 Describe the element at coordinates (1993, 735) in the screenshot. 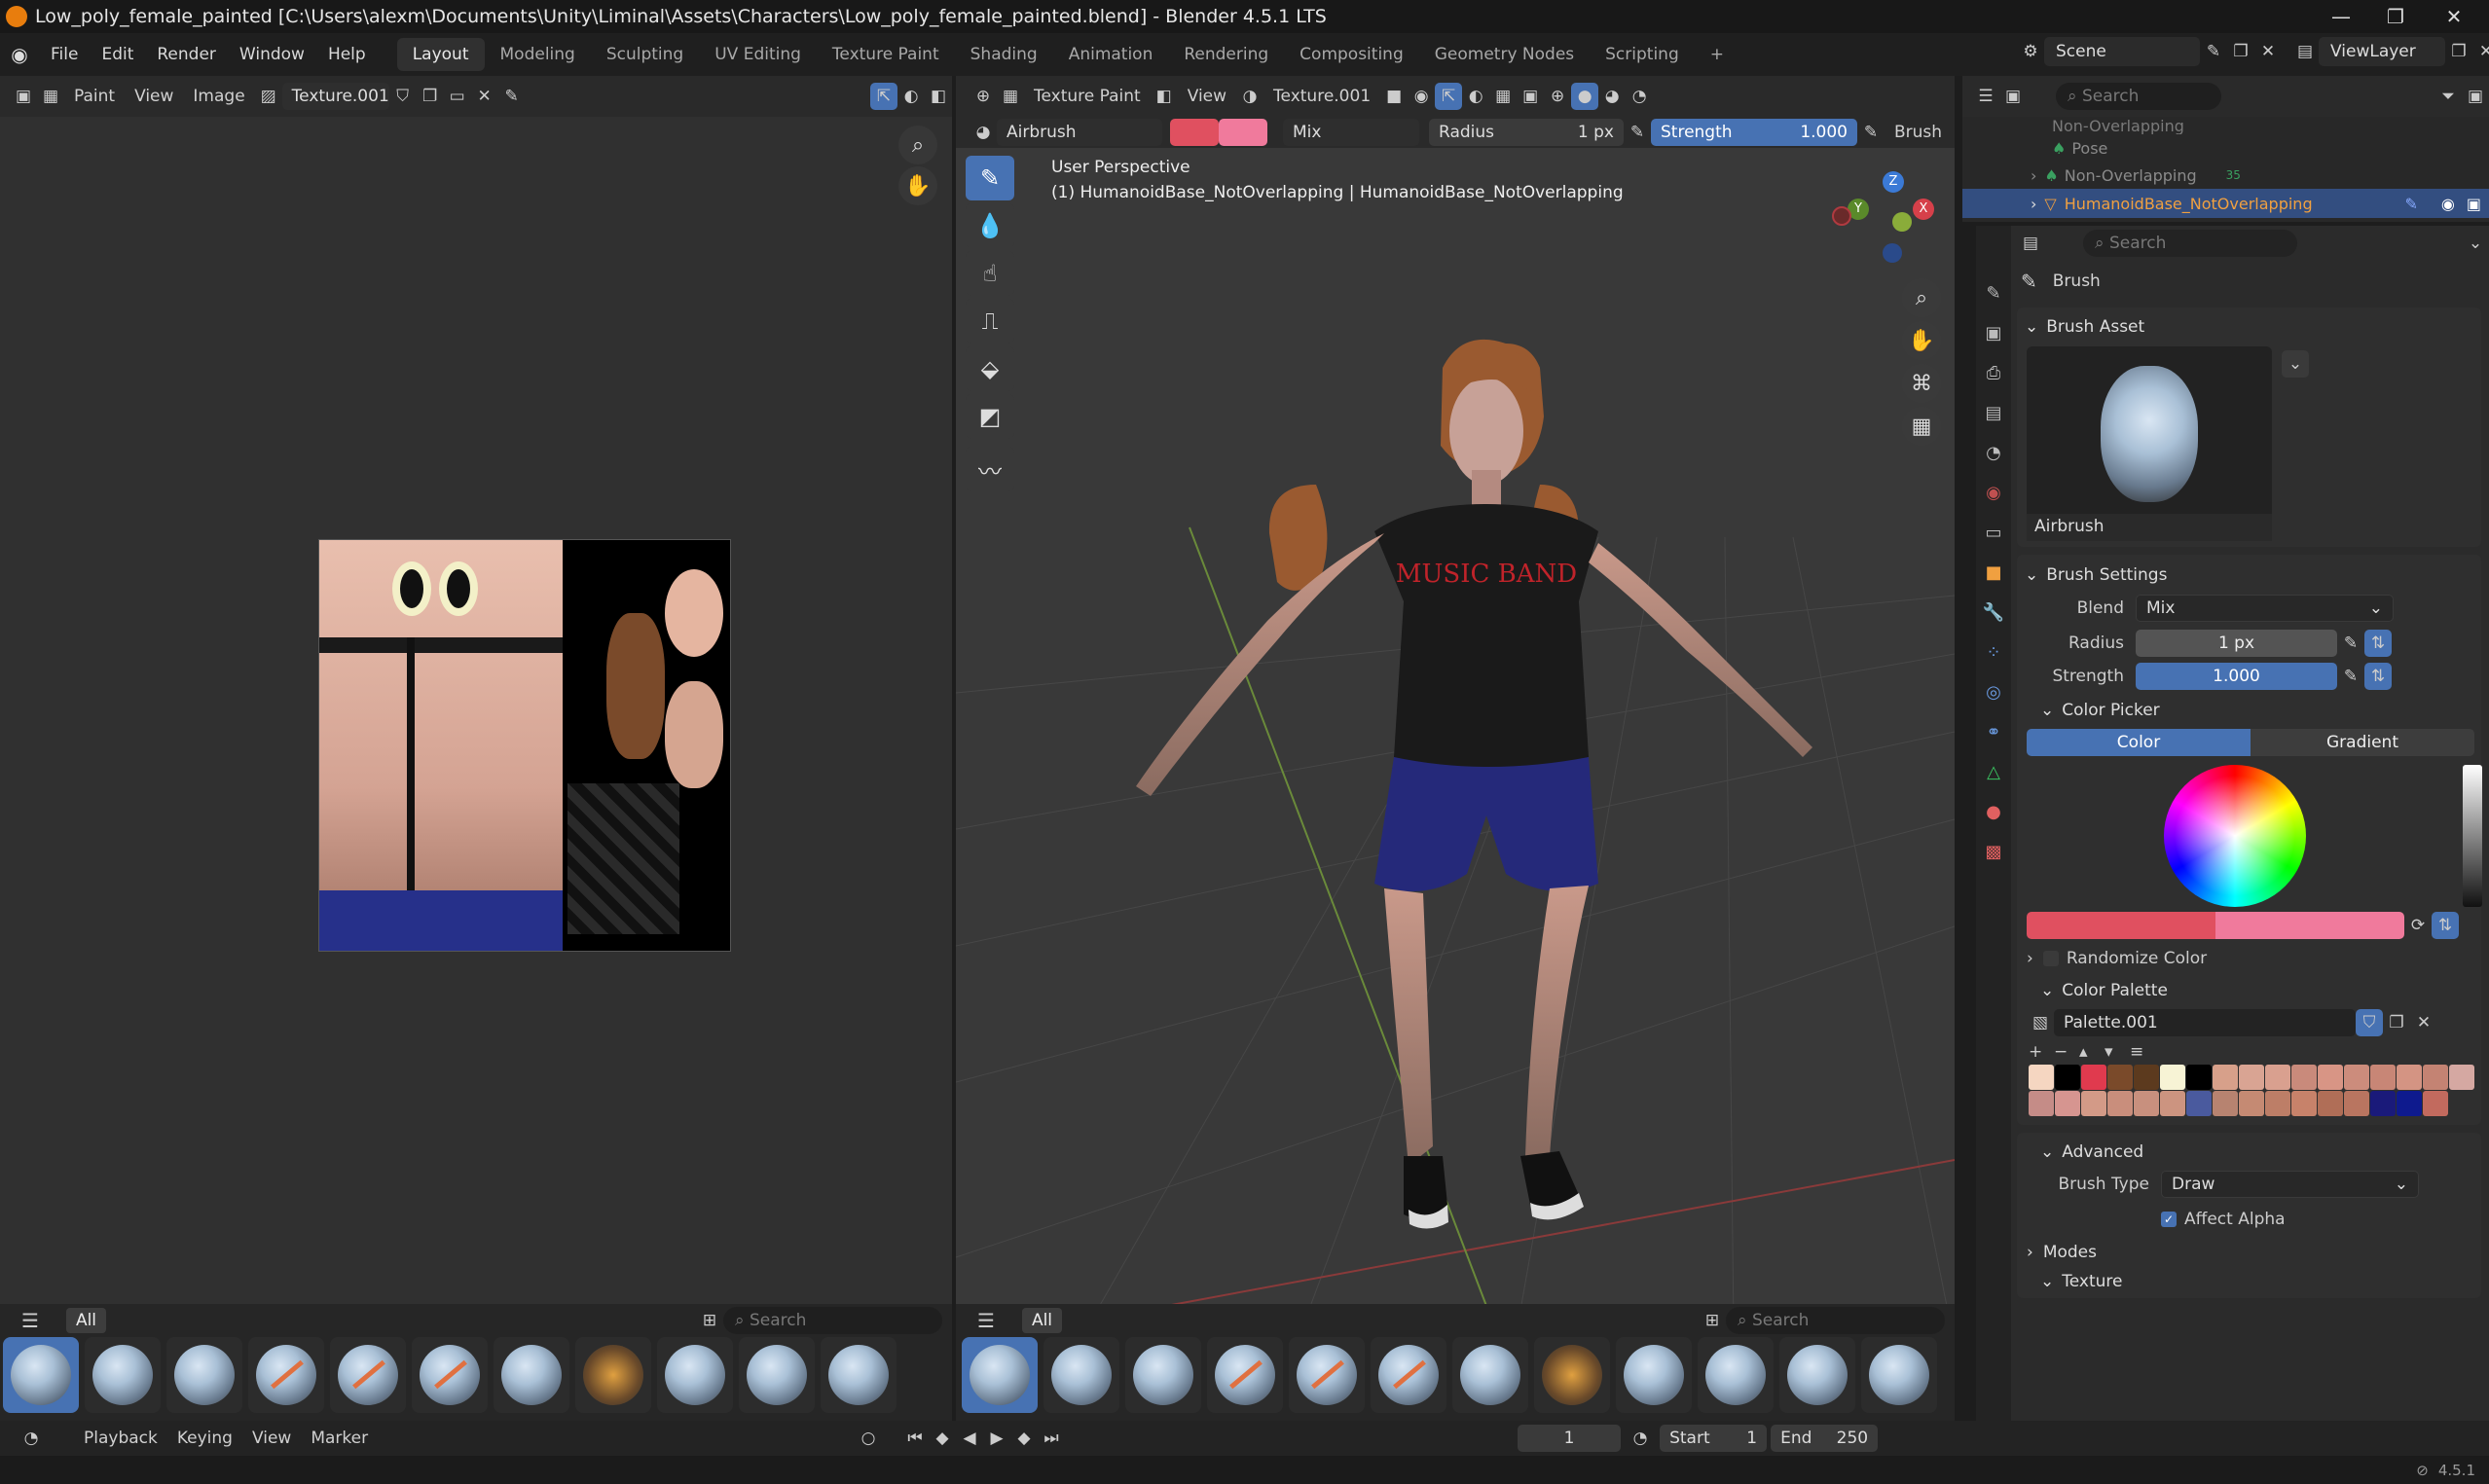

I see `constraints-tab-icon: ⚭` at that location.